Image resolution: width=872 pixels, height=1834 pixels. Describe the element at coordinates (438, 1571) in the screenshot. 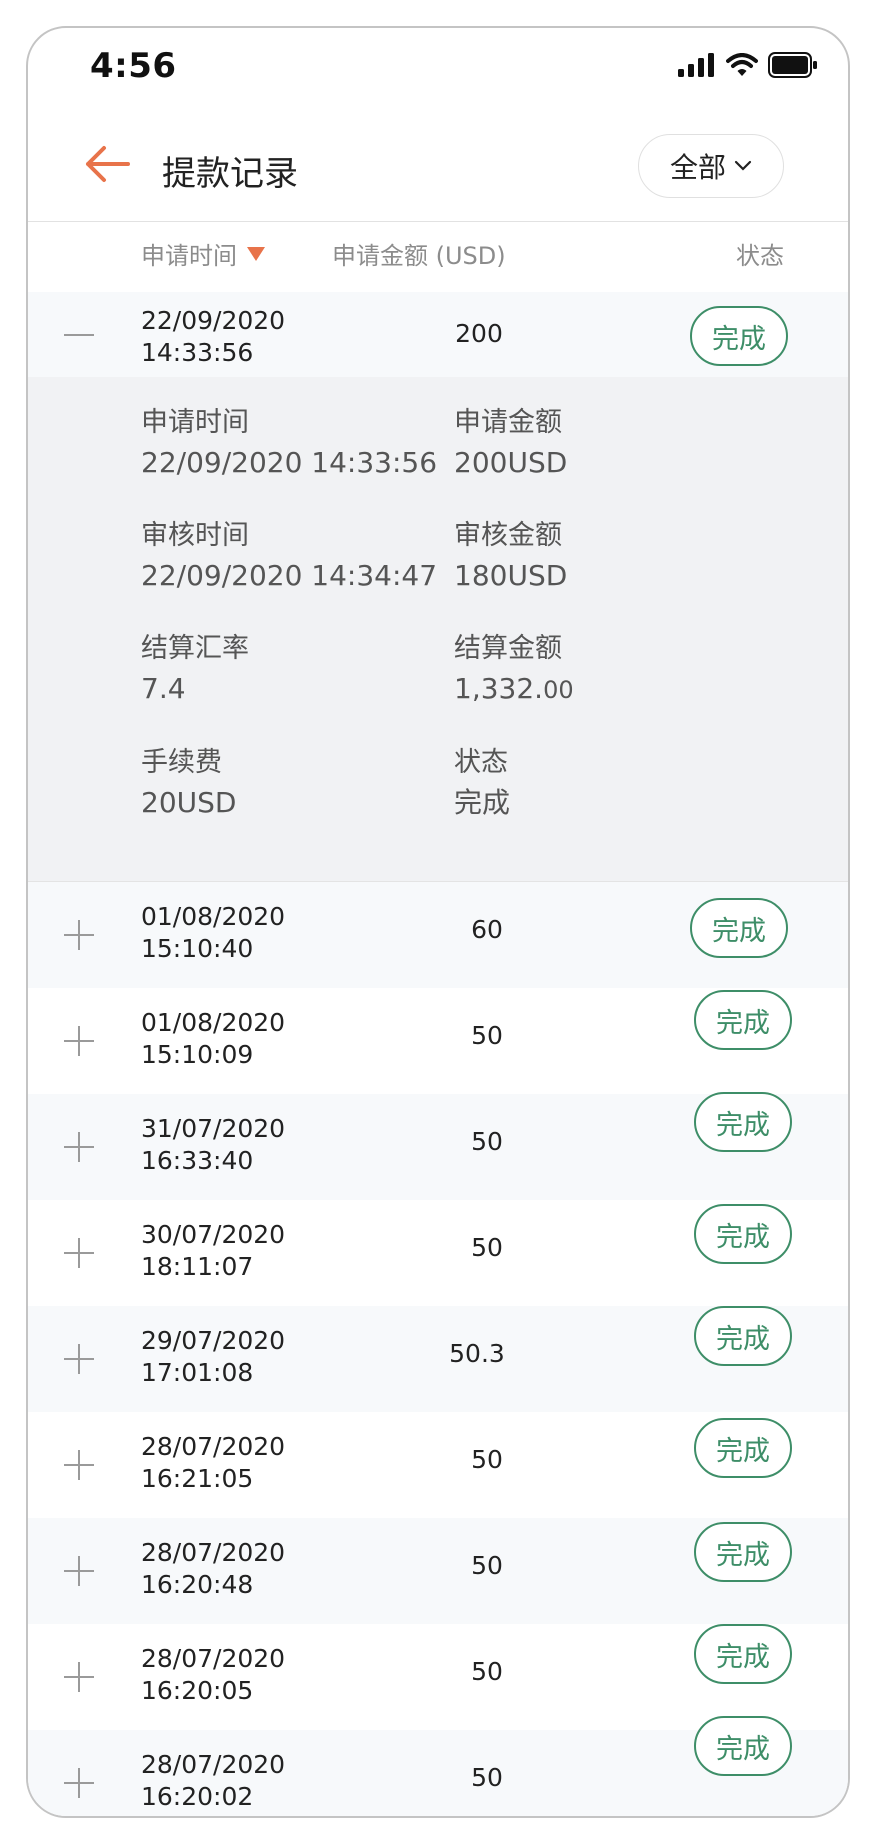

I see `table-row: 28/07/2020 16:20:48 50 完成` at that location.